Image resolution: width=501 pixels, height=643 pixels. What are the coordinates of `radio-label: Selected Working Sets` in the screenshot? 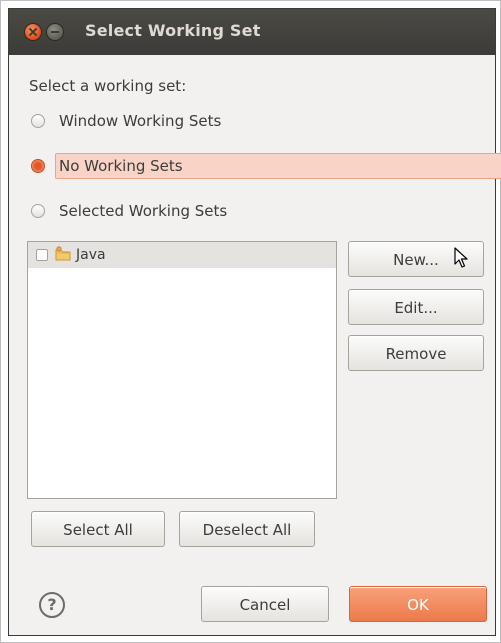 It's located at (143, 211).